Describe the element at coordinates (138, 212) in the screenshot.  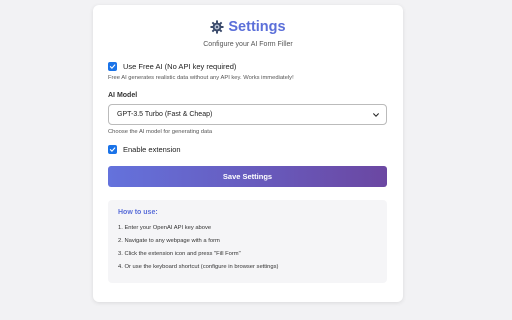
I see `how-to-title: How to use:` at that location.